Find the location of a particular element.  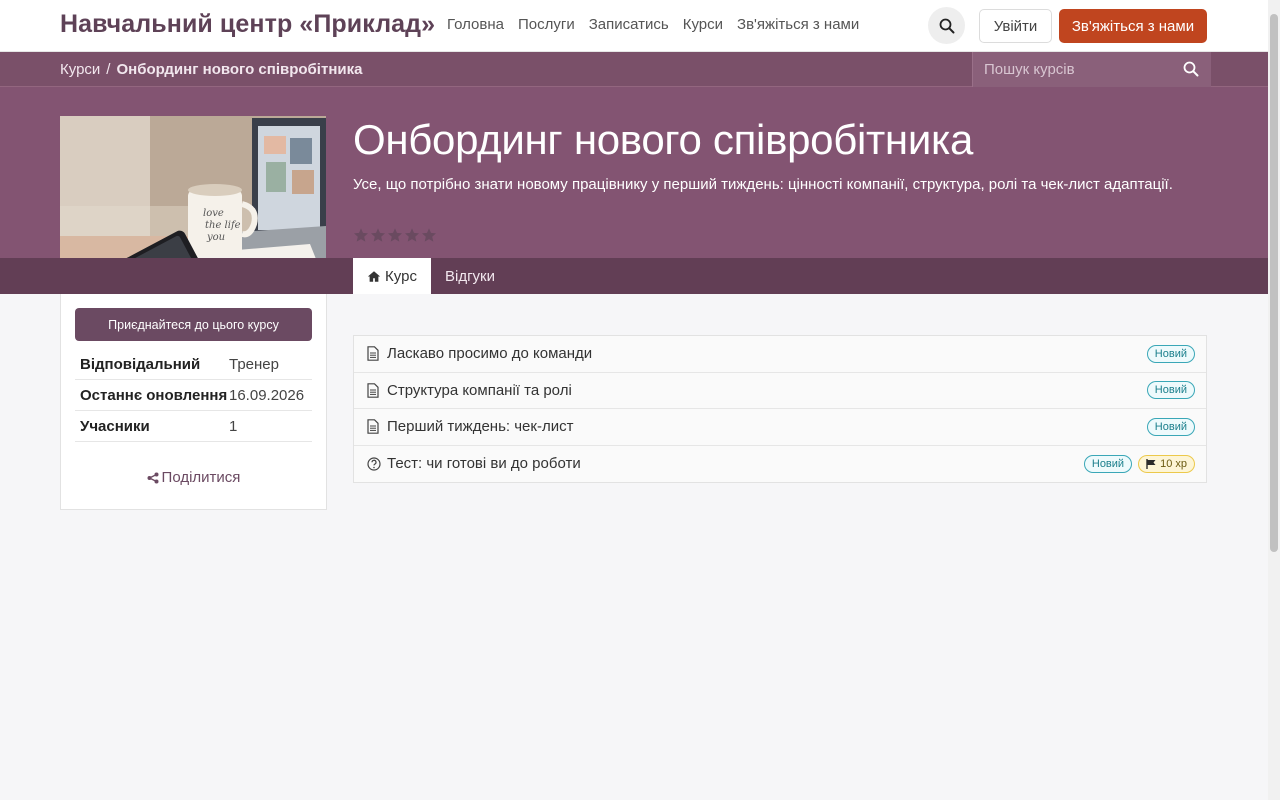

info-row-responsible: Відповідальний Тренер is located at coordinates (193, 364).